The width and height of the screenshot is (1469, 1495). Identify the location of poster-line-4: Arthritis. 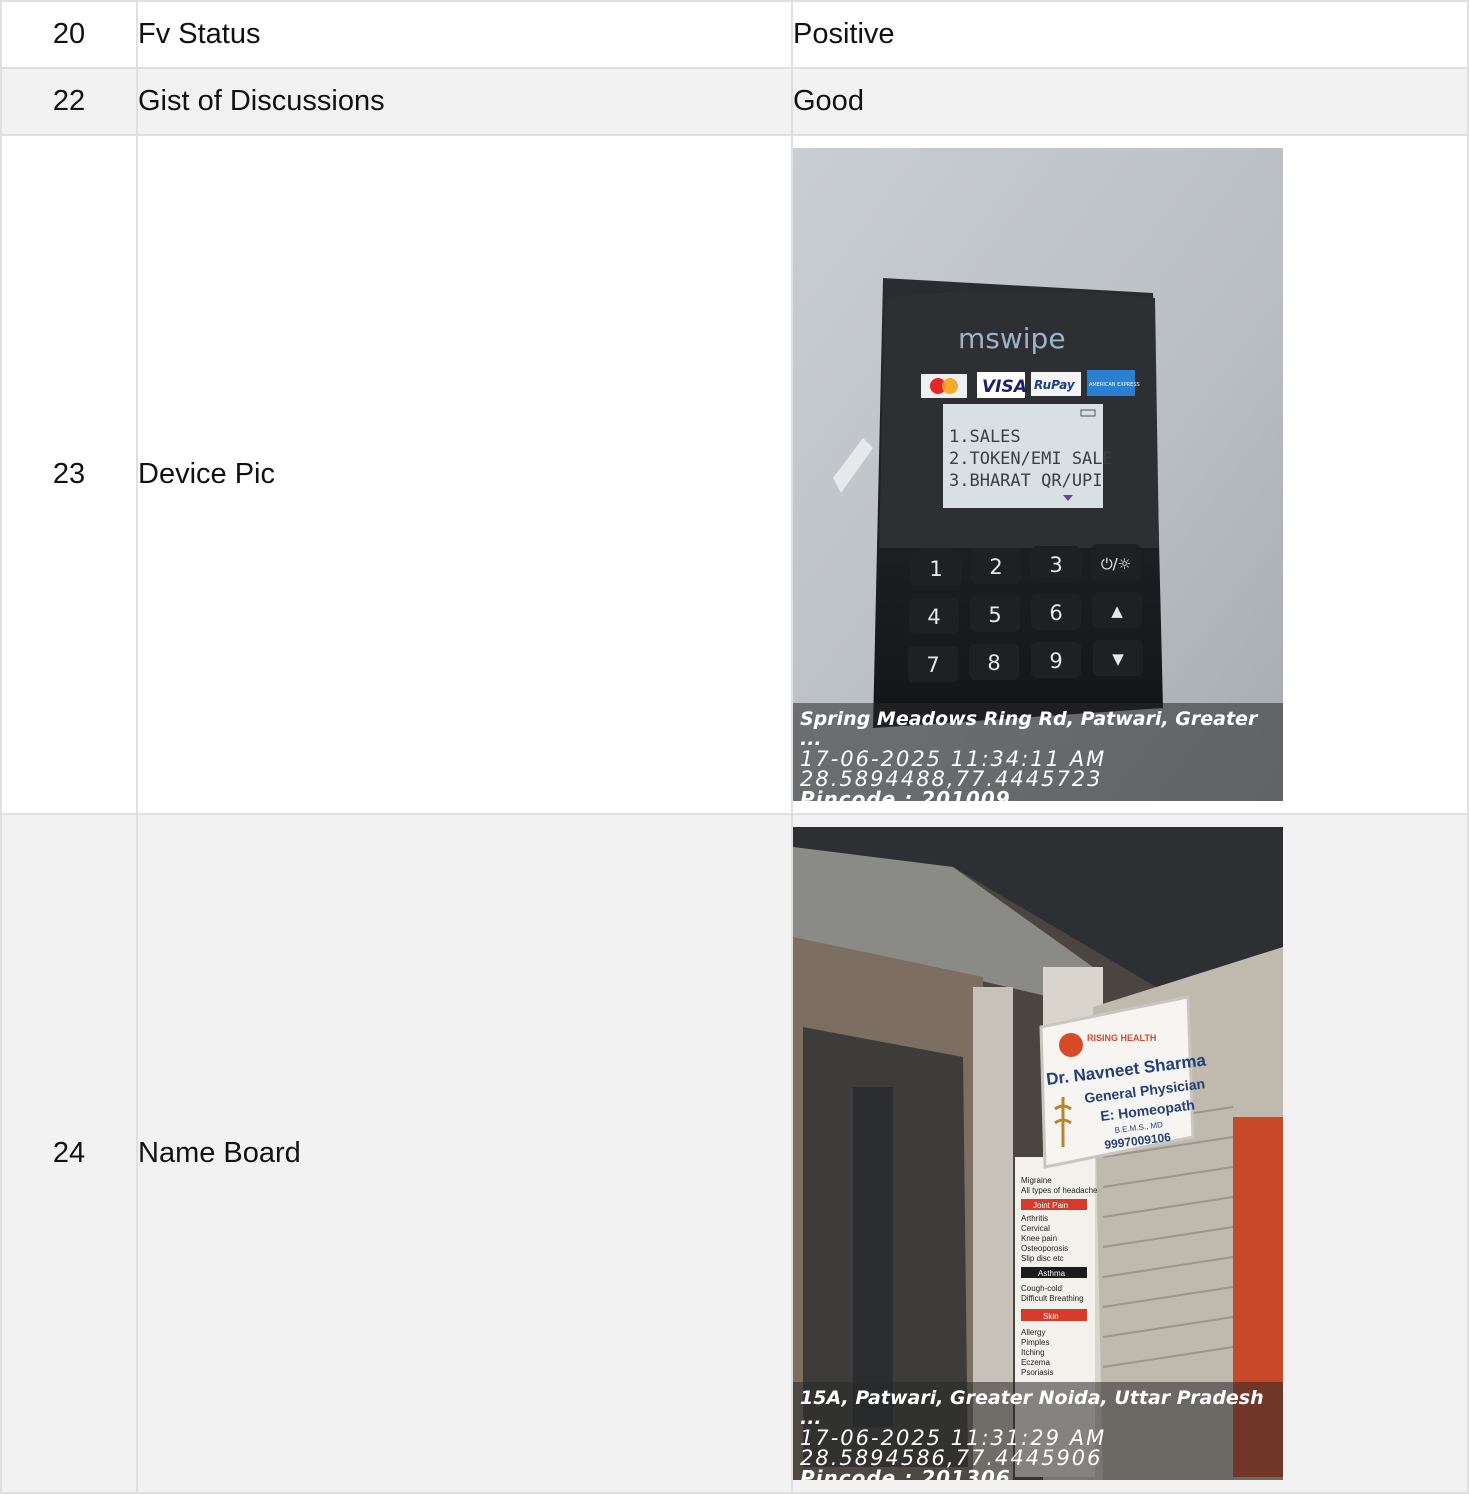
(1034, 1218).